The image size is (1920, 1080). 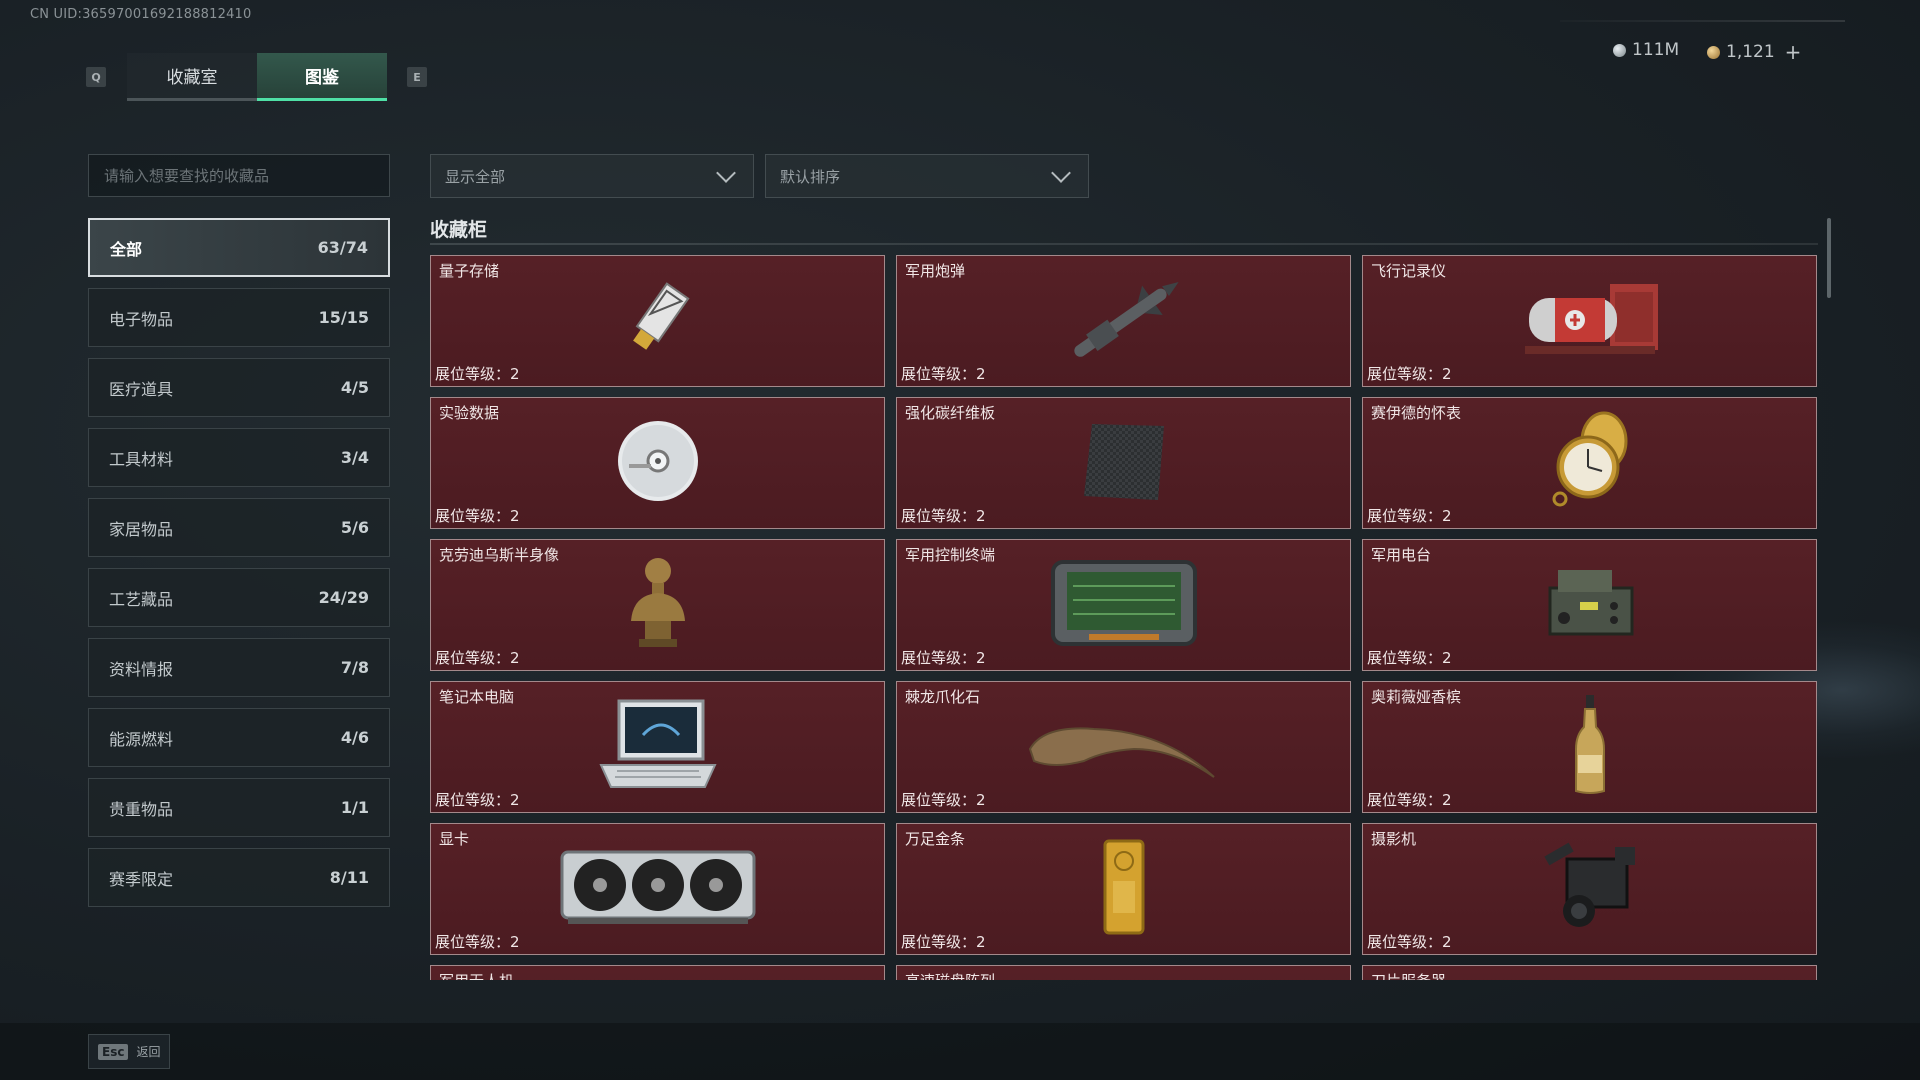 I want to click on champagne-icon, so click(x=1590, y=747).